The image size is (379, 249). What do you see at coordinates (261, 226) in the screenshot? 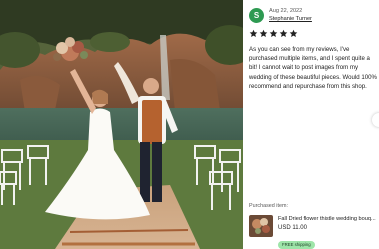
I see `product-thumbnail` at bounding box center [261, 226].